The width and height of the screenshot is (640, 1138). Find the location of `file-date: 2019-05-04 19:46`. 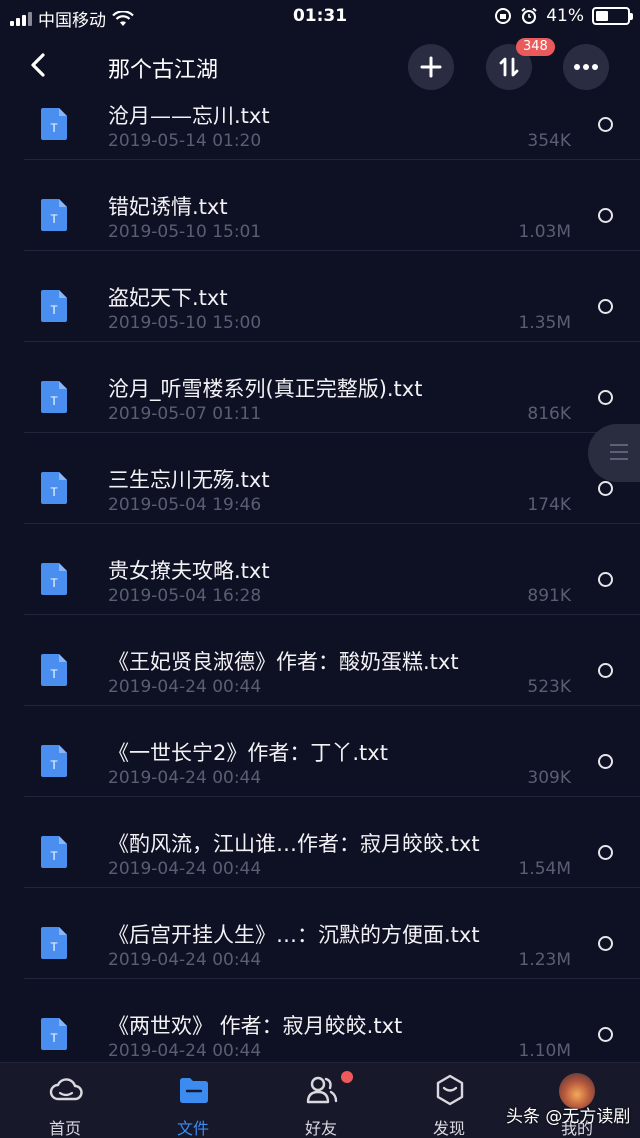

file-date: 2019-05-04 19:46 is located at coordinates (185, 505).